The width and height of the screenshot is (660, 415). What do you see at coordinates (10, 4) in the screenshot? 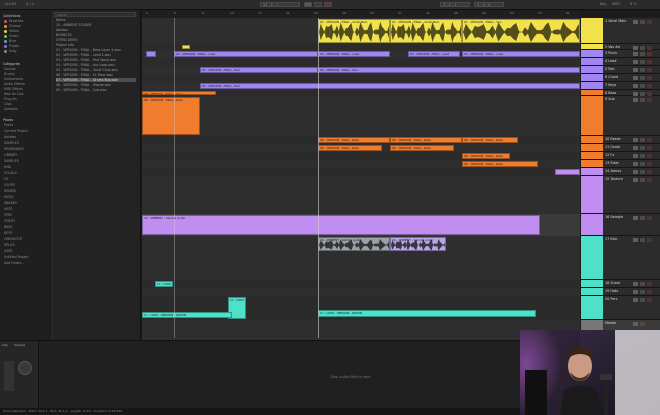
I see `tempo-display: 114.00` at bounding box center [10, 4].